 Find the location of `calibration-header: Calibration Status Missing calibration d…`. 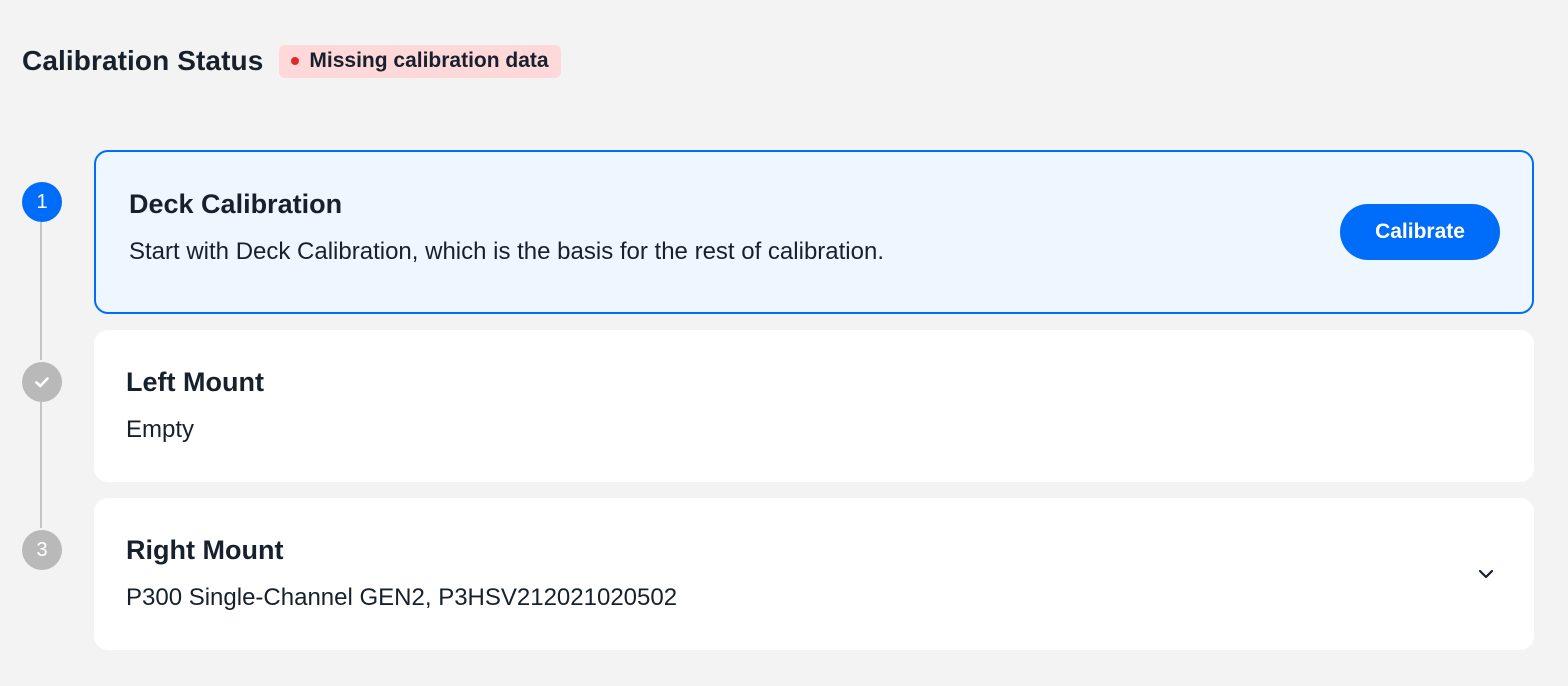

calibration-header: Calibration Status Missing calibration d… is located at coordinates (291, 61).